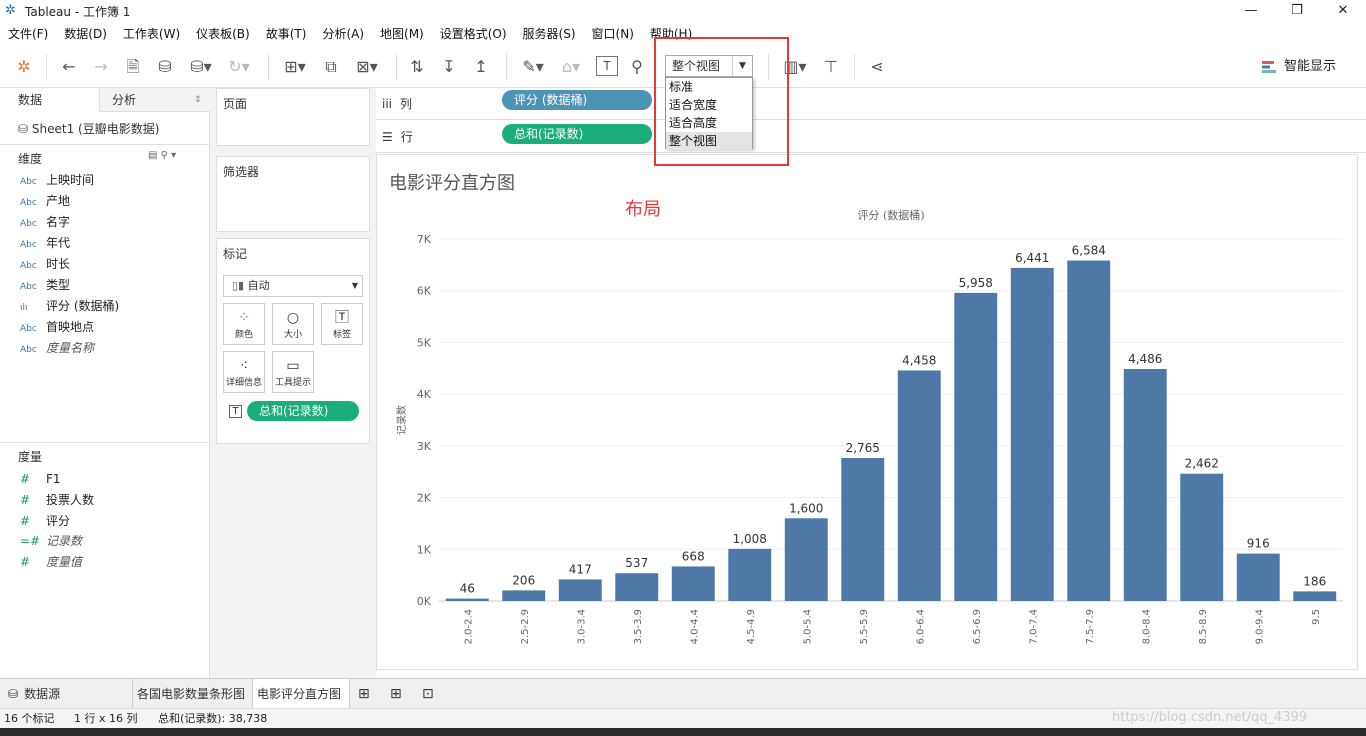  Describe the element at coordinates (50, 100) in the screenshot. I see `tab-data: 数据` at that location.